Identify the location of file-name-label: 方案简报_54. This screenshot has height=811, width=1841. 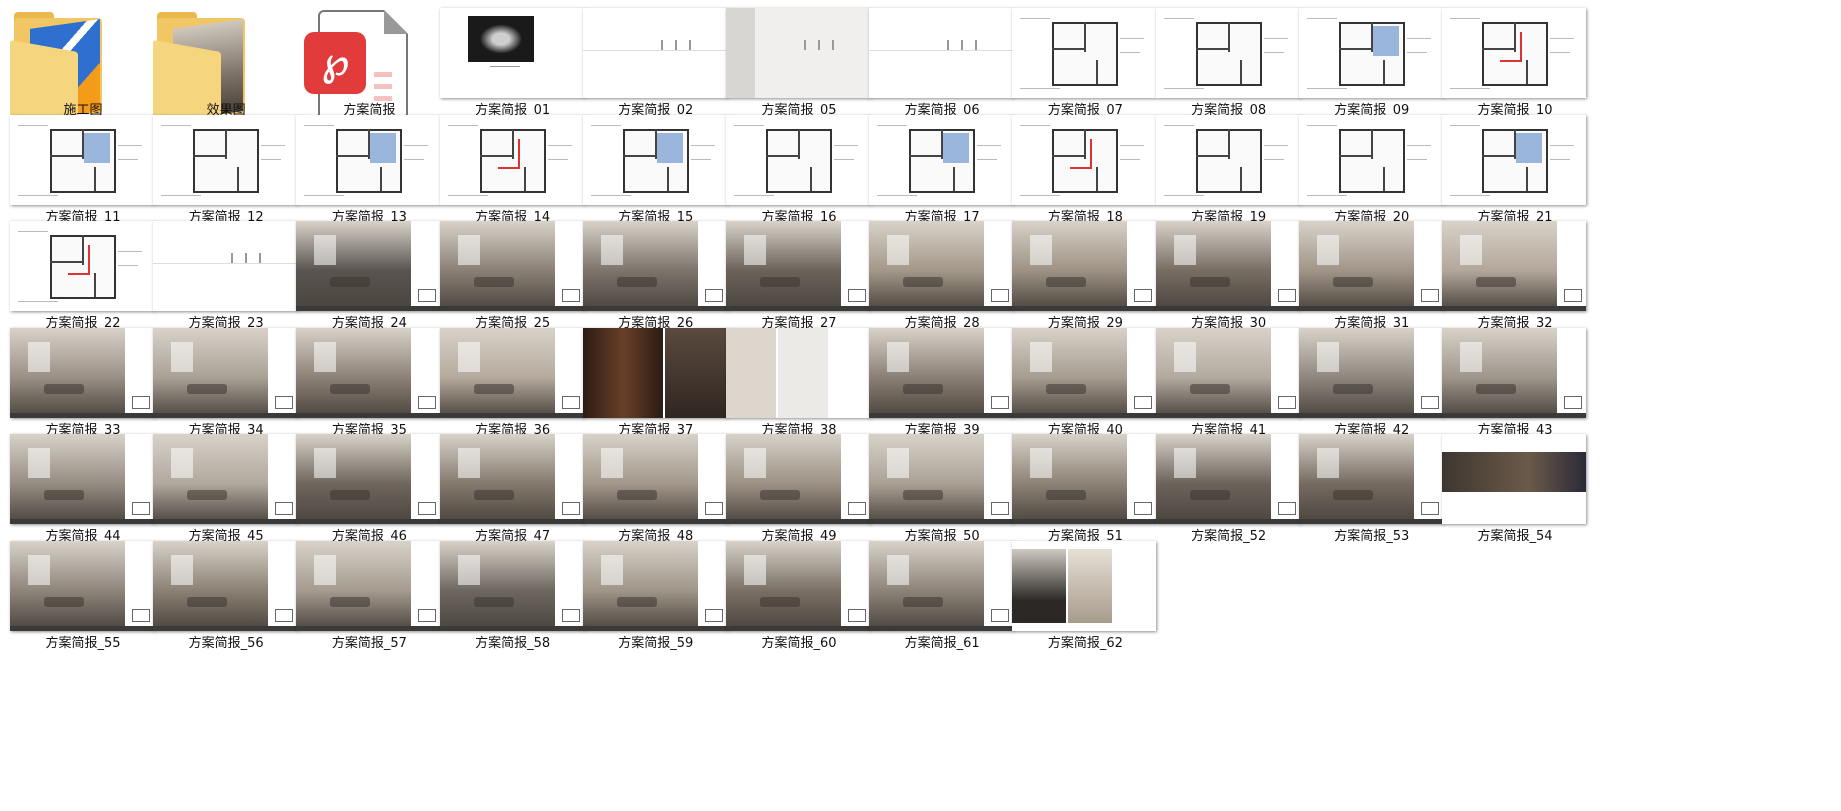
(1515, 537).